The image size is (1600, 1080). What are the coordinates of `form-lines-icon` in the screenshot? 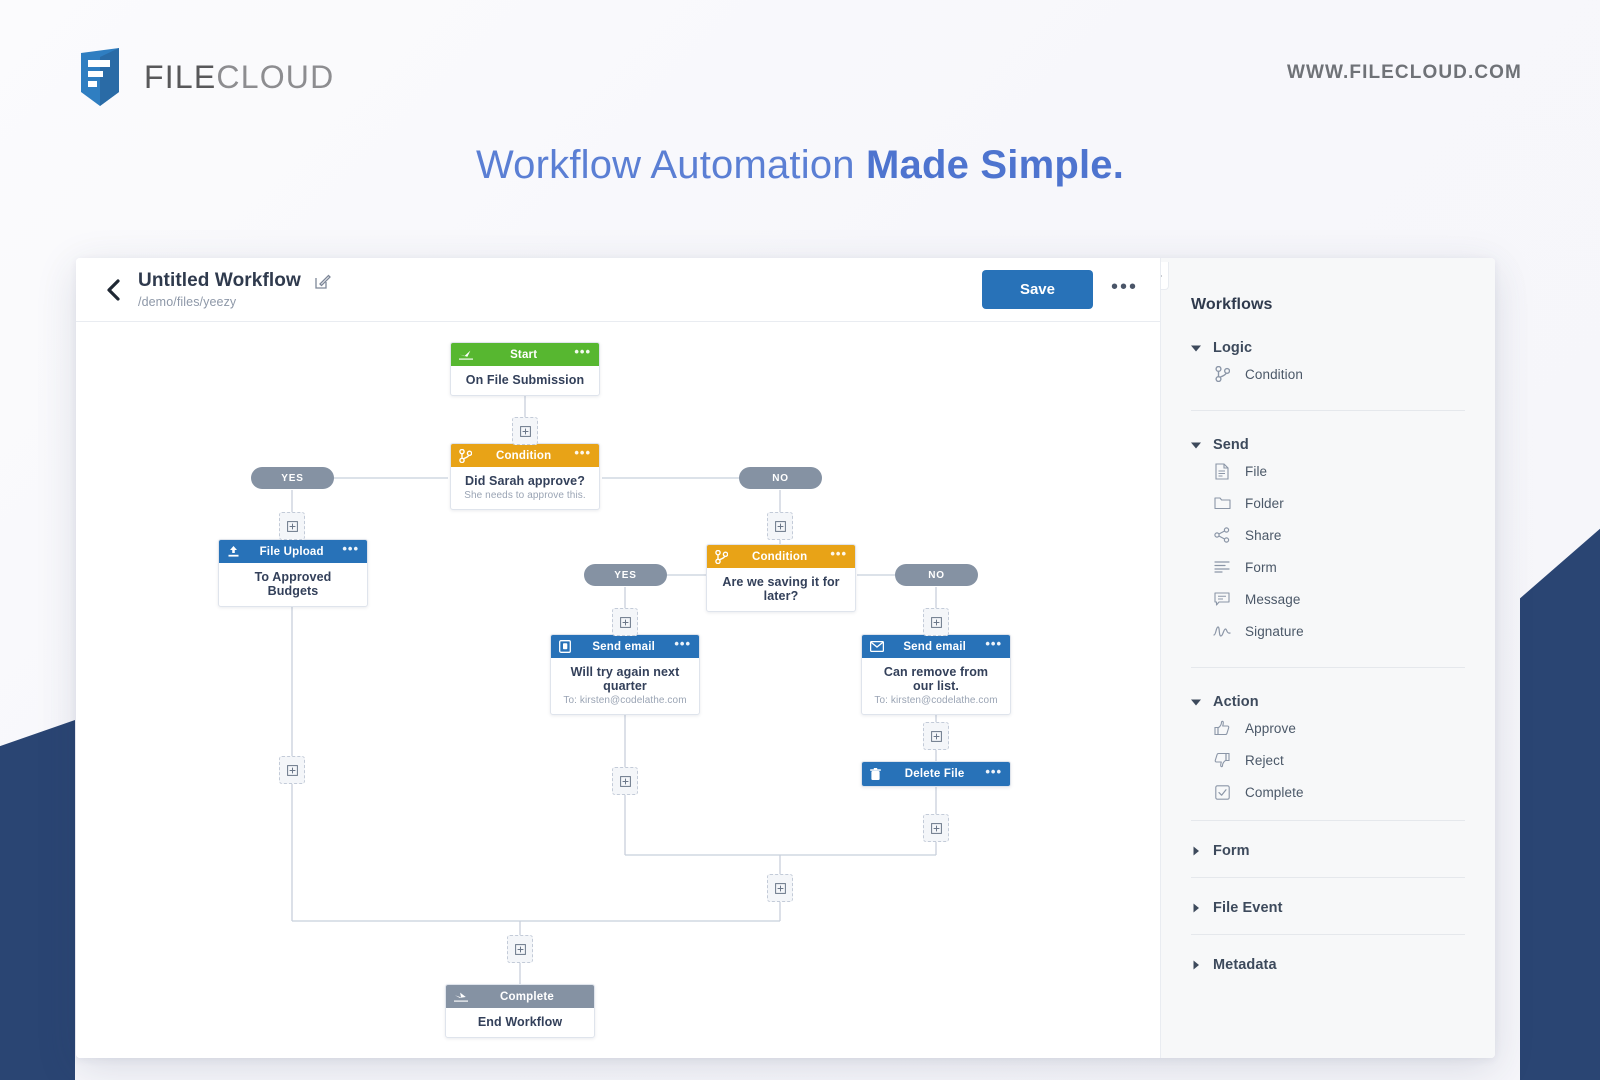 It's located at (1222, 567).